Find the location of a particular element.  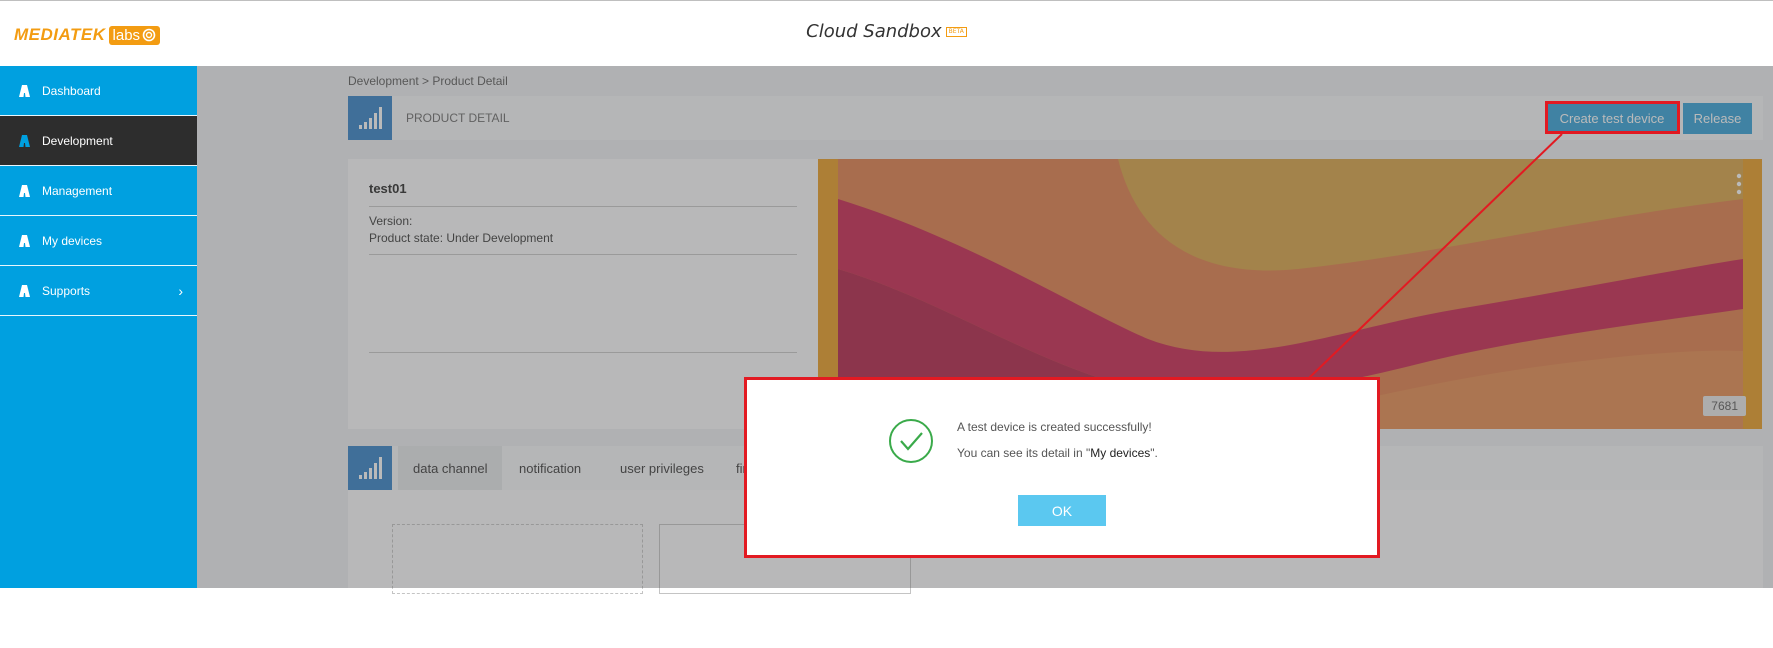

detail-suffix: ". is located at coordinates (1154, 453).